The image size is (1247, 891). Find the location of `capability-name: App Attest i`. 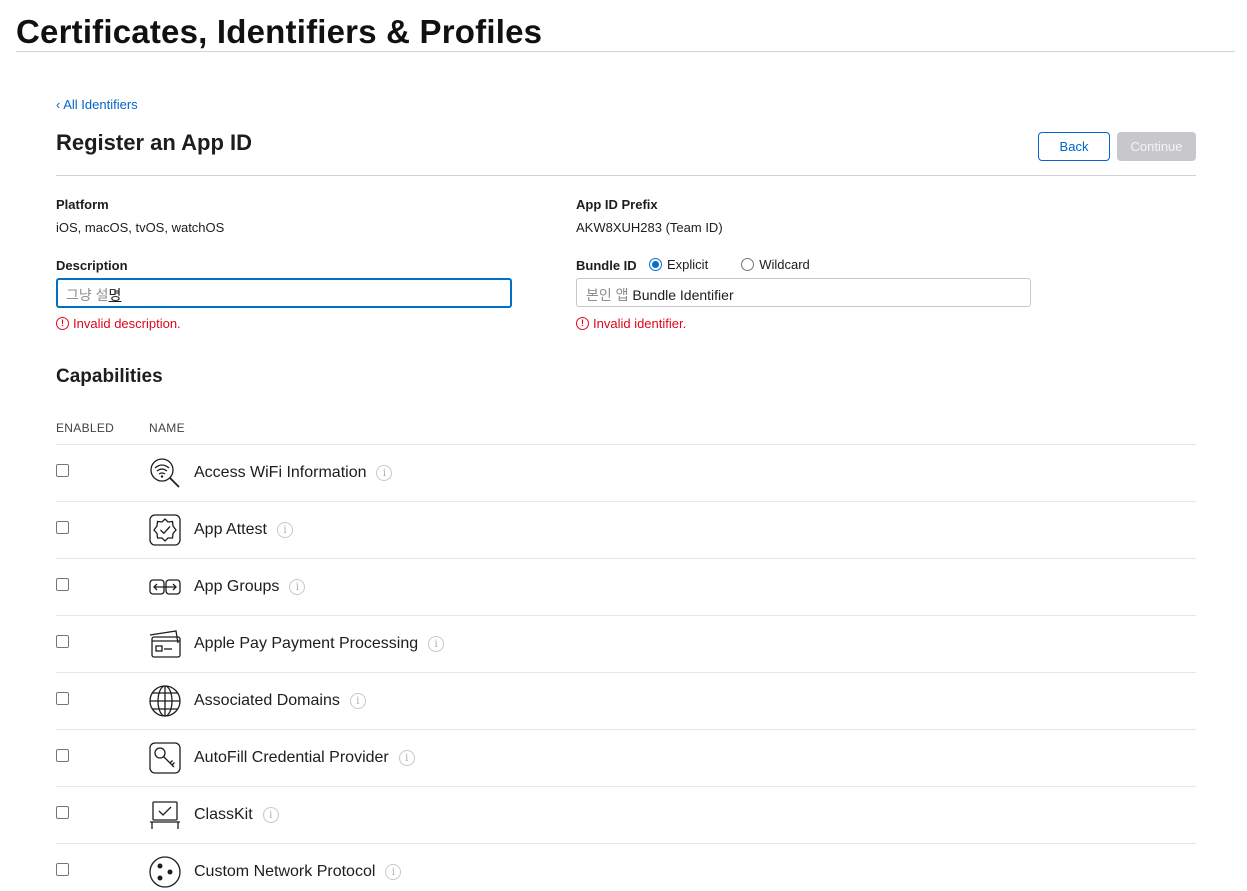

capability-name: App Attest i is located at coordinates (243, 530).